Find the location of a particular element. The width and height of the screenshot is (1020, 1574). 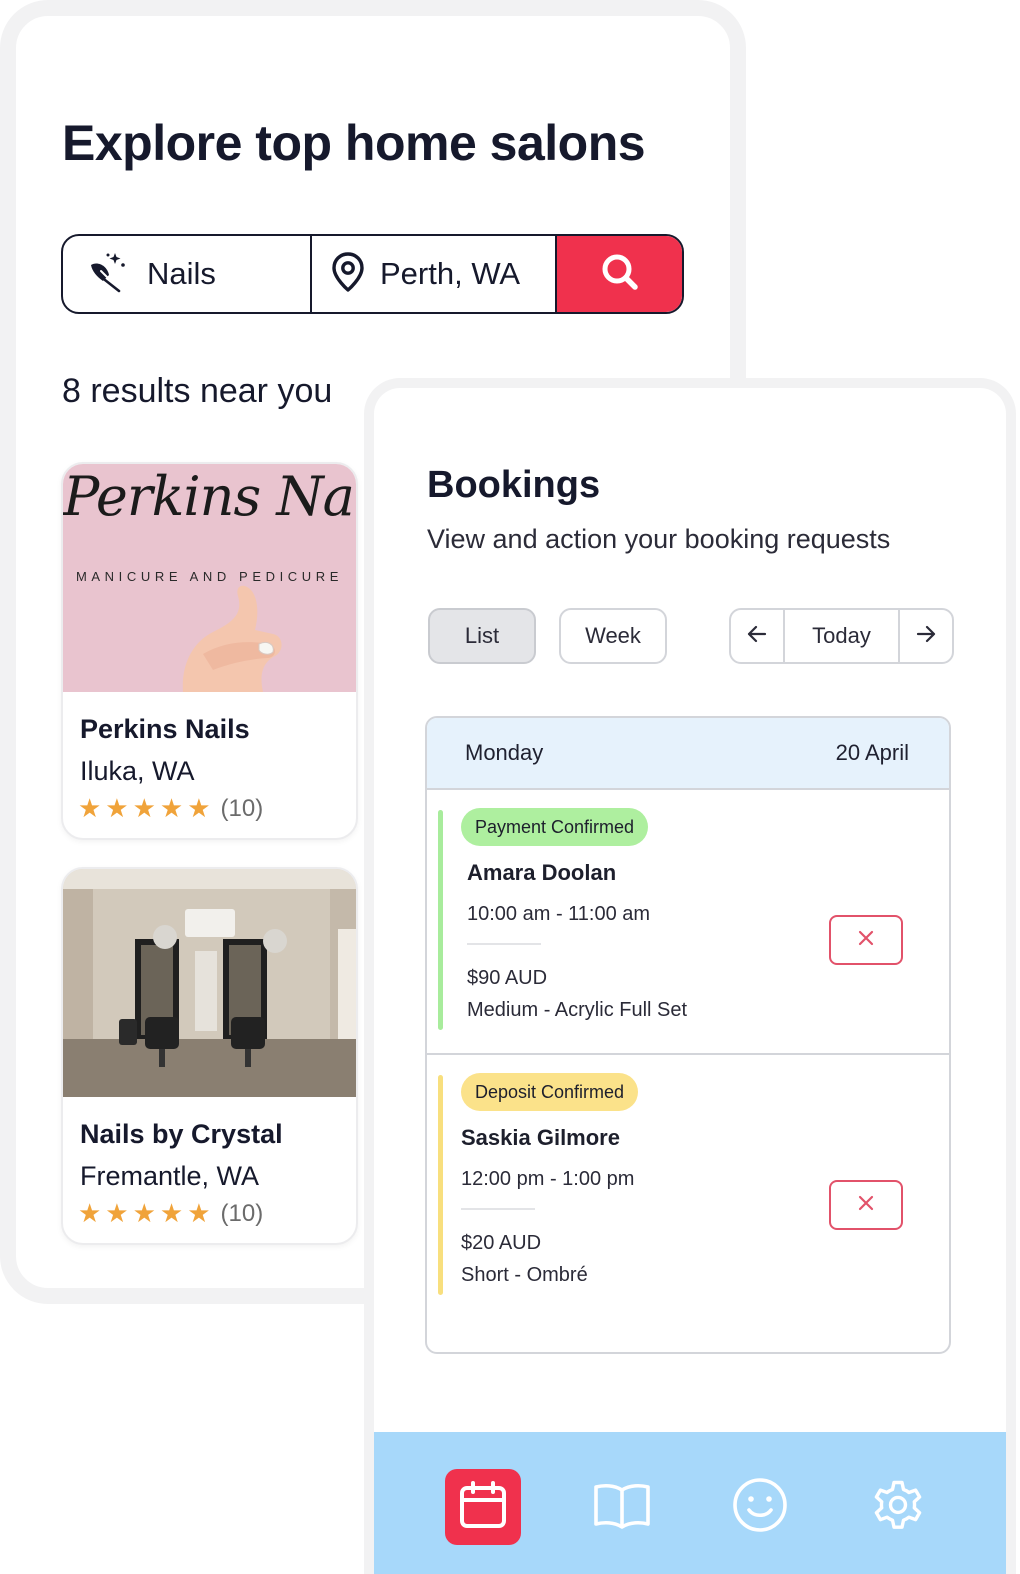

arrow-left-icon is located at coordinates (757, 636).